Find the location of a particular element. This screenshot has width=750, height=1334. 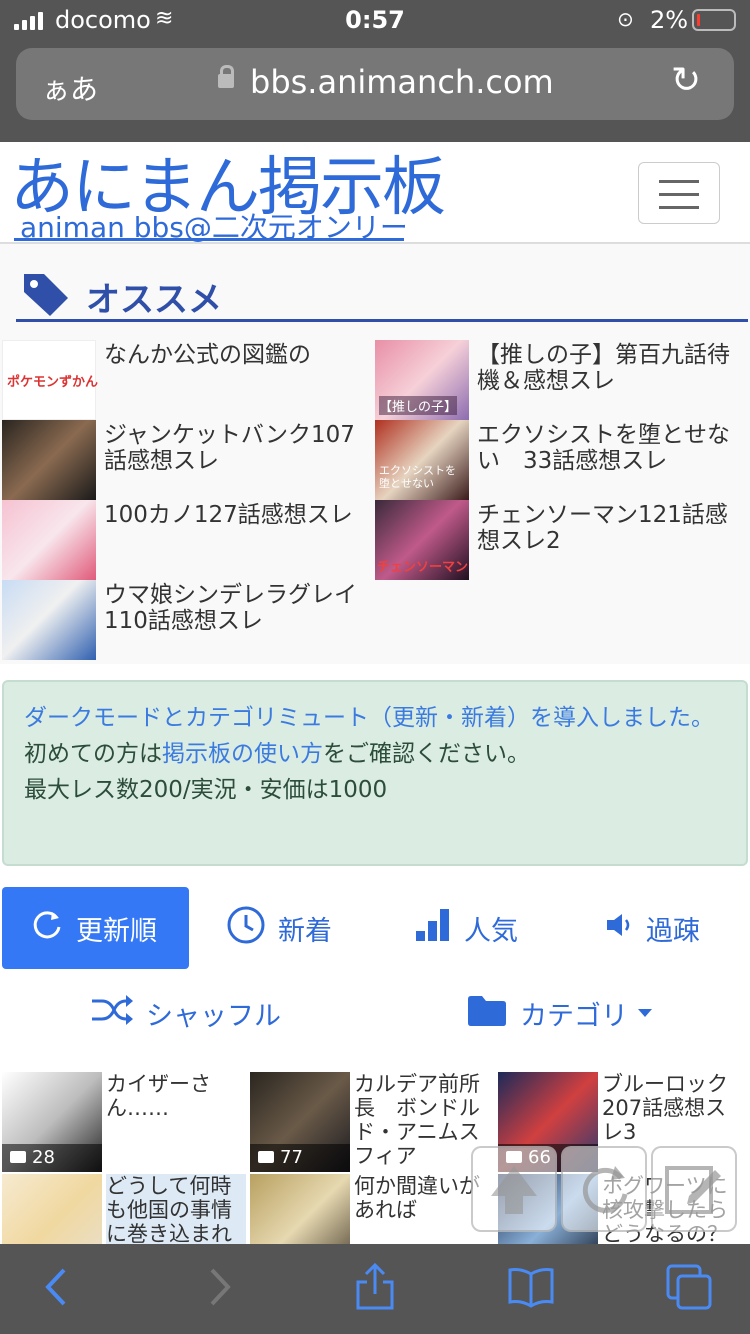

share-icon is located at coordinates (375, 1286).